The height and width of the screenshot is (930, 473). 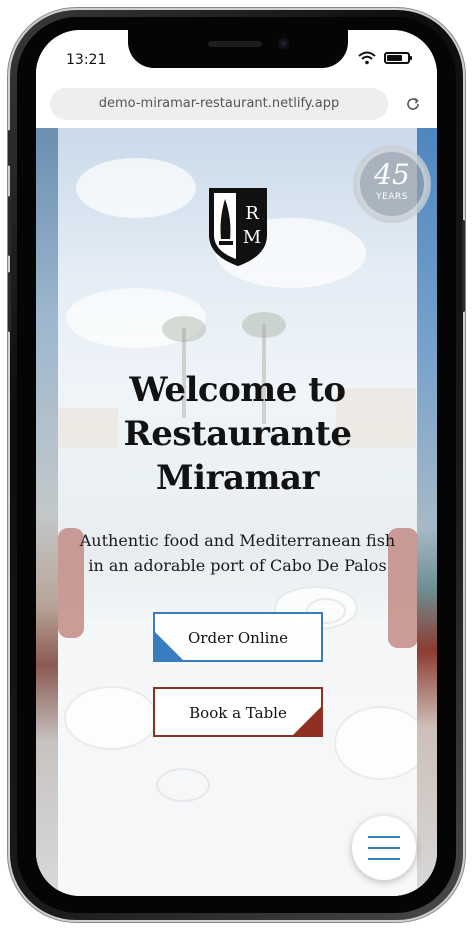 I want to click on book-table-label: Book a Table, so click(x=238, y=713).